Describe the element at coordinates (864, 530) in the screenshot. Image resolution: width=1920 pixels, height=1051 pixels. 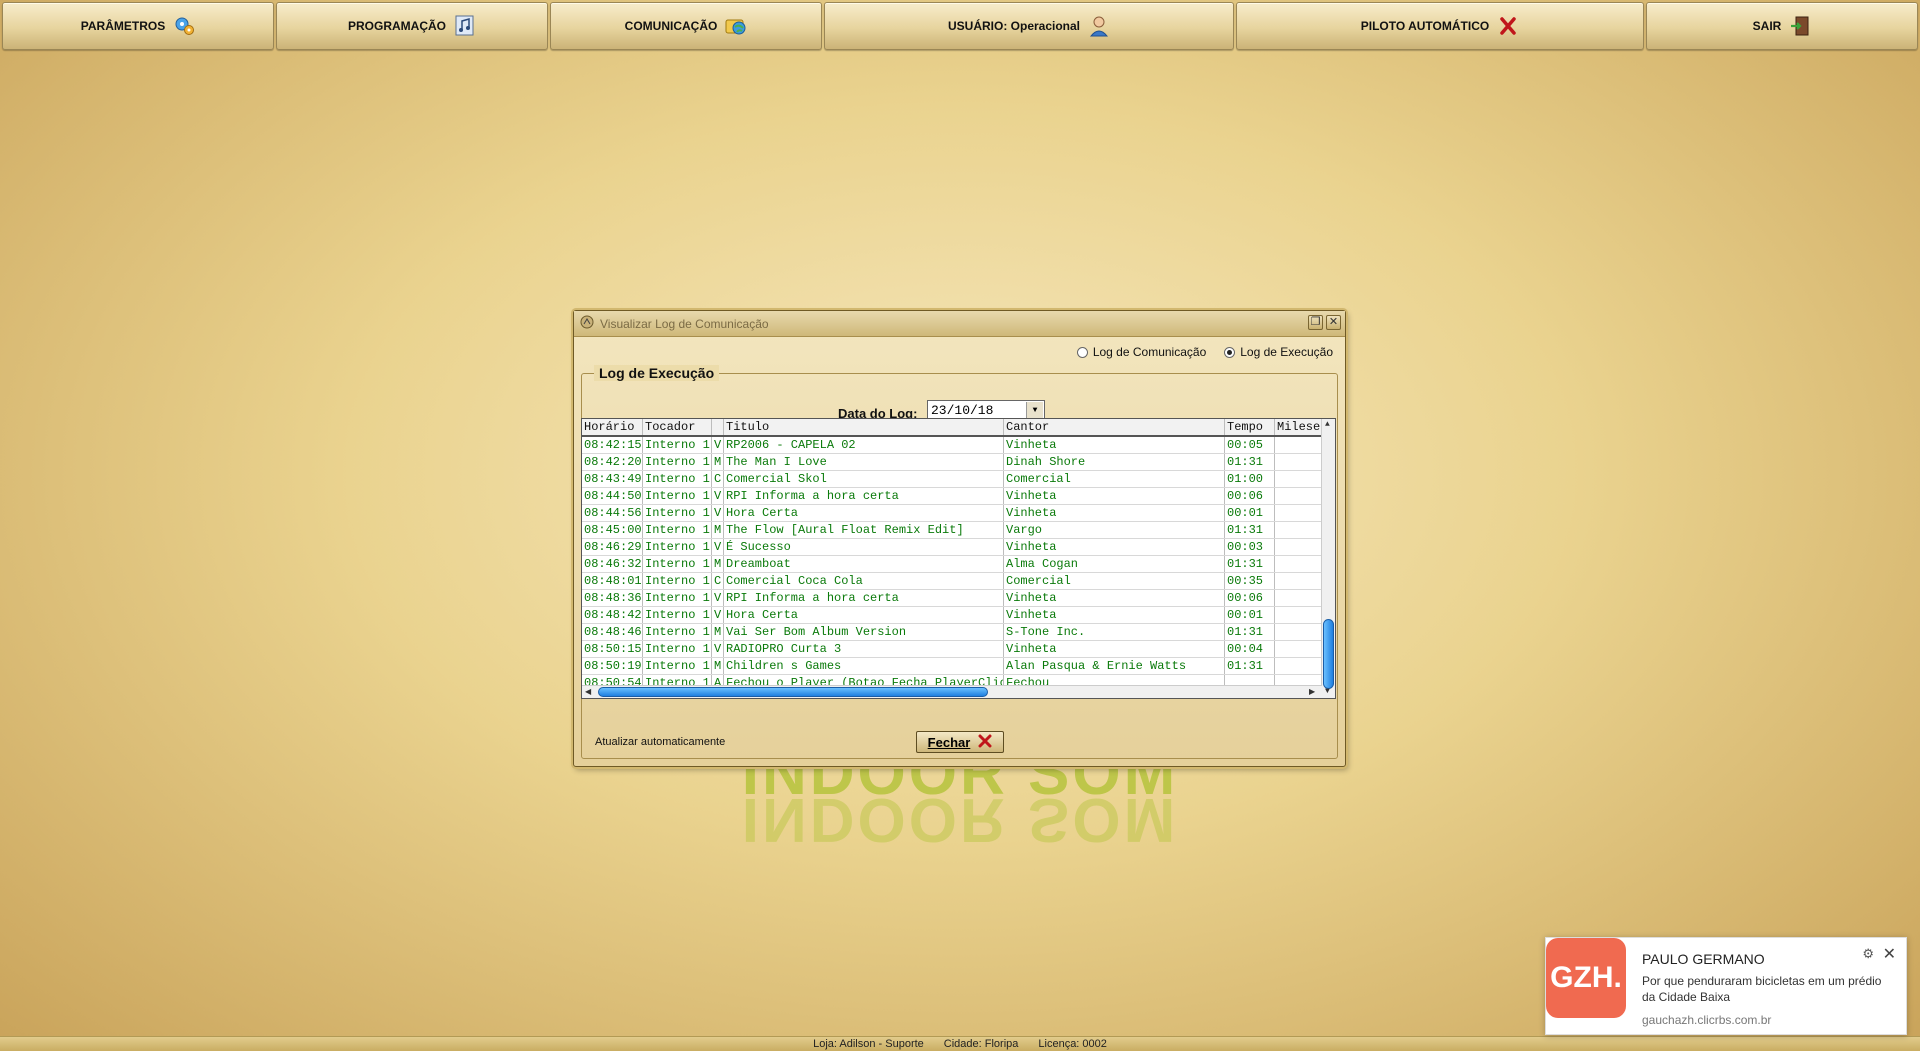
I see `table-cell: The Flow [Aural Float Remix Edit]` at that location.